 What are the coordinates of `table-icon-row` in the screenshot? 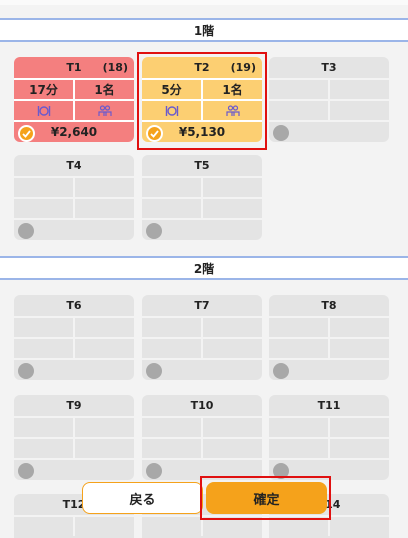 It's located at (74, 109).